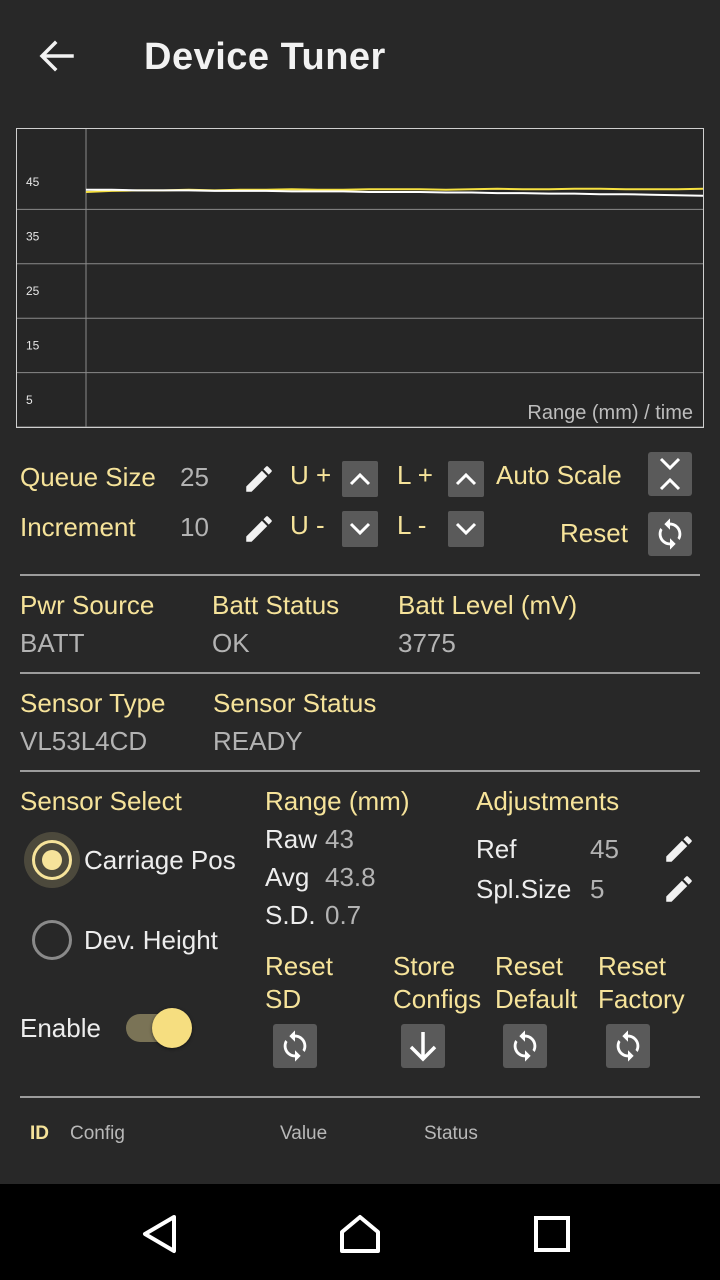  What do you see at coordinates (299, 966) in the screenshot?
I see `reset-sd-label-line1: Reset` at bounding box center [299, 966].